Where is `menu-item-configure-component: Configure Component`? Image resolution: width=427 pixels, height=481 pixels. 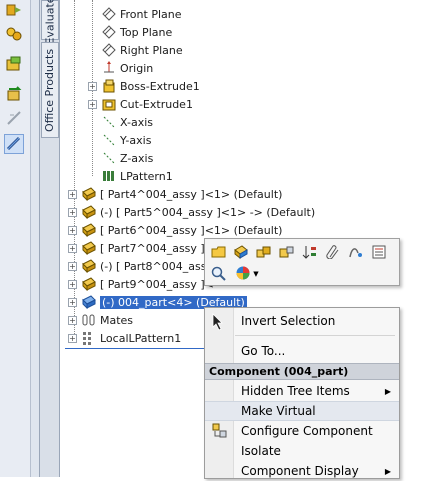
menu-item-configure-component: Configure Component is located at coordinates (302, 431).